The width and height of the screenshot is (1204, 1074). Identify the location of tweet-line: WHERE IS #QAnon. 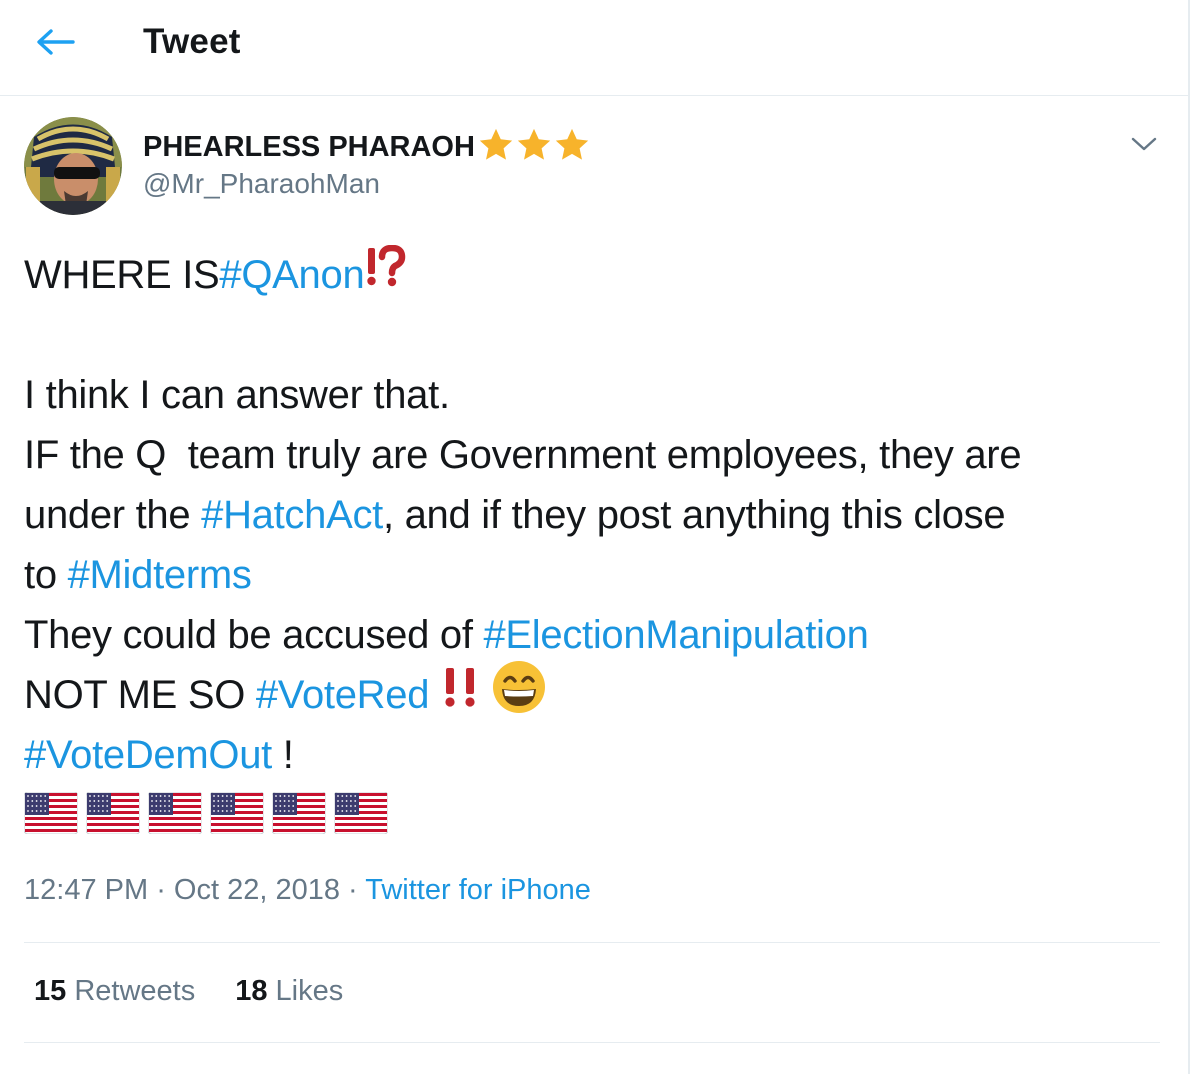
(599, 275).